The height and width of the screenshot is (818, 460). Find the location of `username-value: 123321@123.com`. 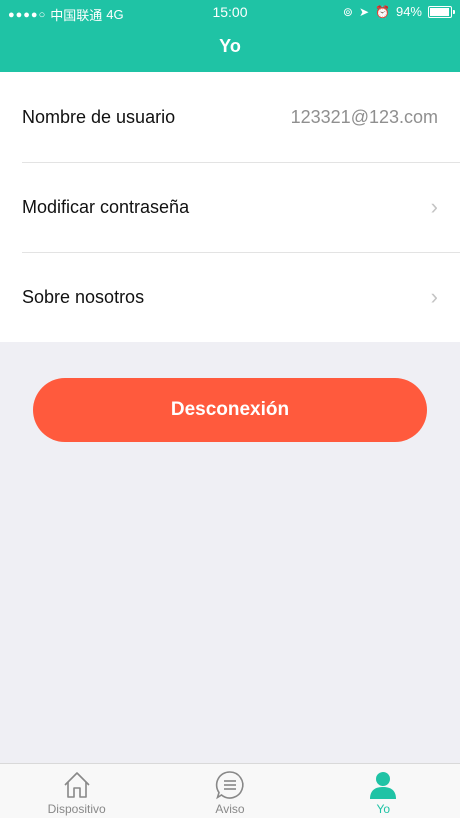

username-value: 123321@123.com is located at coordinates (364, 116).